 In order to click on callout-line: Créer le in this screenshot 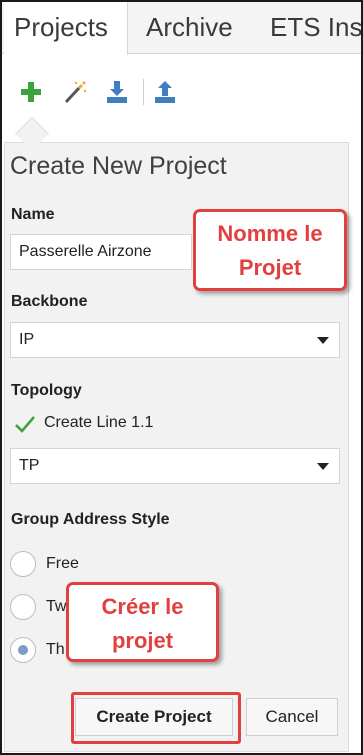, I will do `click(142, 606)`.